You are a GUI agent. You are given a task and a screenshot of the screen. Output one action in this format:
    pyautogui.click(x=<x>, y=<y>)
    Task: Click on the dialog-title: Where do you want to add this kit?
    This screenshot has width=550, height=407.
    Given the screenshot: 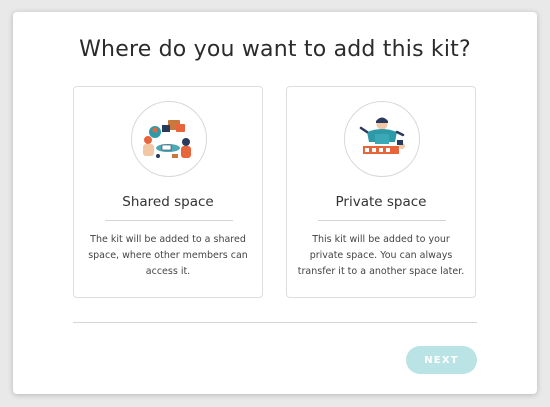 What is the action you would take?
    pyautogui.click(x=275, y=49)
    